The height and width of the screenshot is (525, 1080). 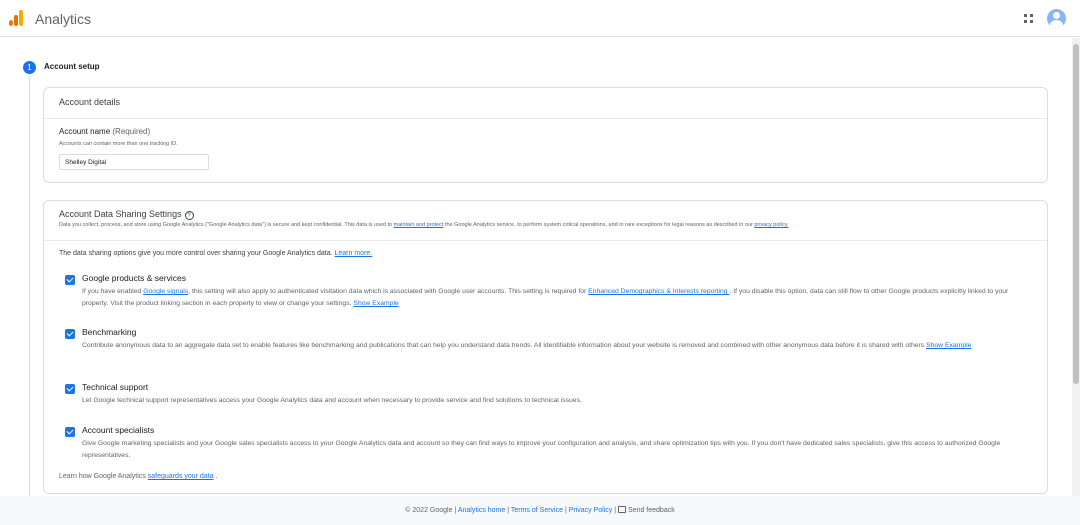 I want to click on account-avatar-icon, so click(x=1056, y=18).